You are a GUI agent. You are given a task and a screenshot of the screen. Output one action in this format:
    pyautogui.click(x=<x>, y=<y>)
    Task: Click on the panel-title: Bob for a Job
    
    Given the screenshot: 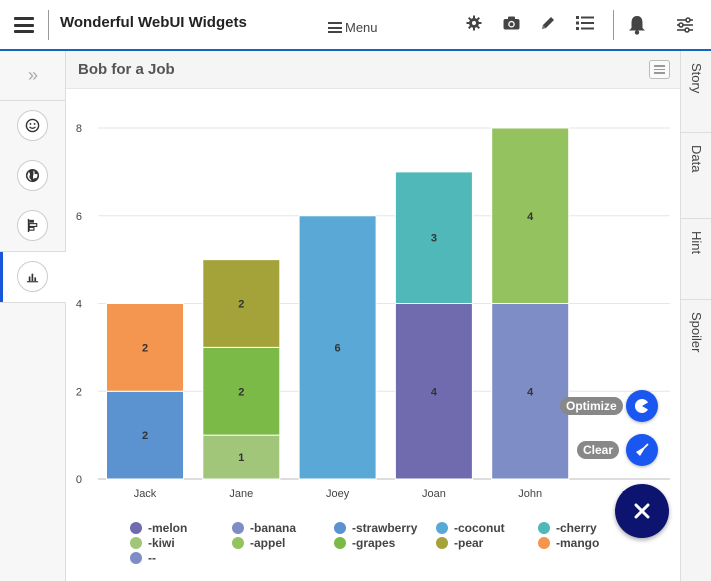 What is the action you would take?
    pyautogui.click(x=126, y=69)
    